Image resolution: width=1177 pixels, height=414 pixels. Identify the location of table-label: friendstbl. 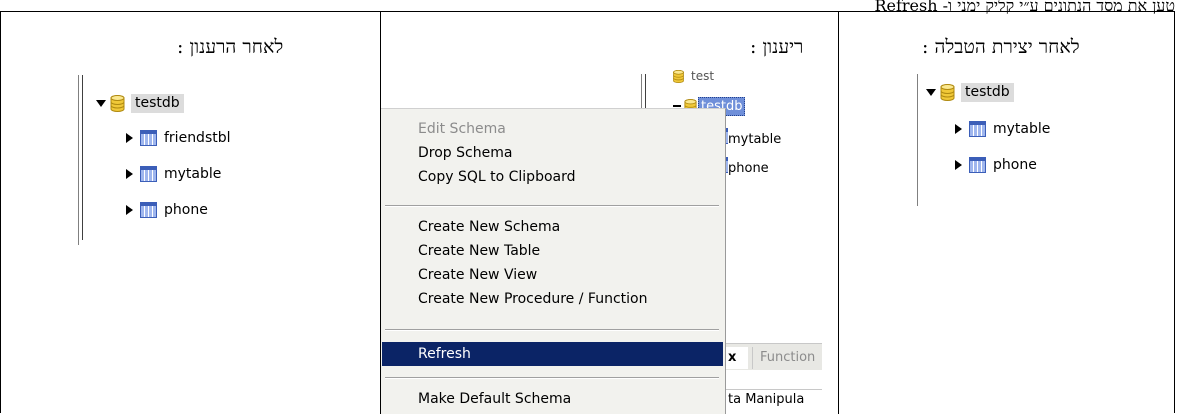
(197, 138).